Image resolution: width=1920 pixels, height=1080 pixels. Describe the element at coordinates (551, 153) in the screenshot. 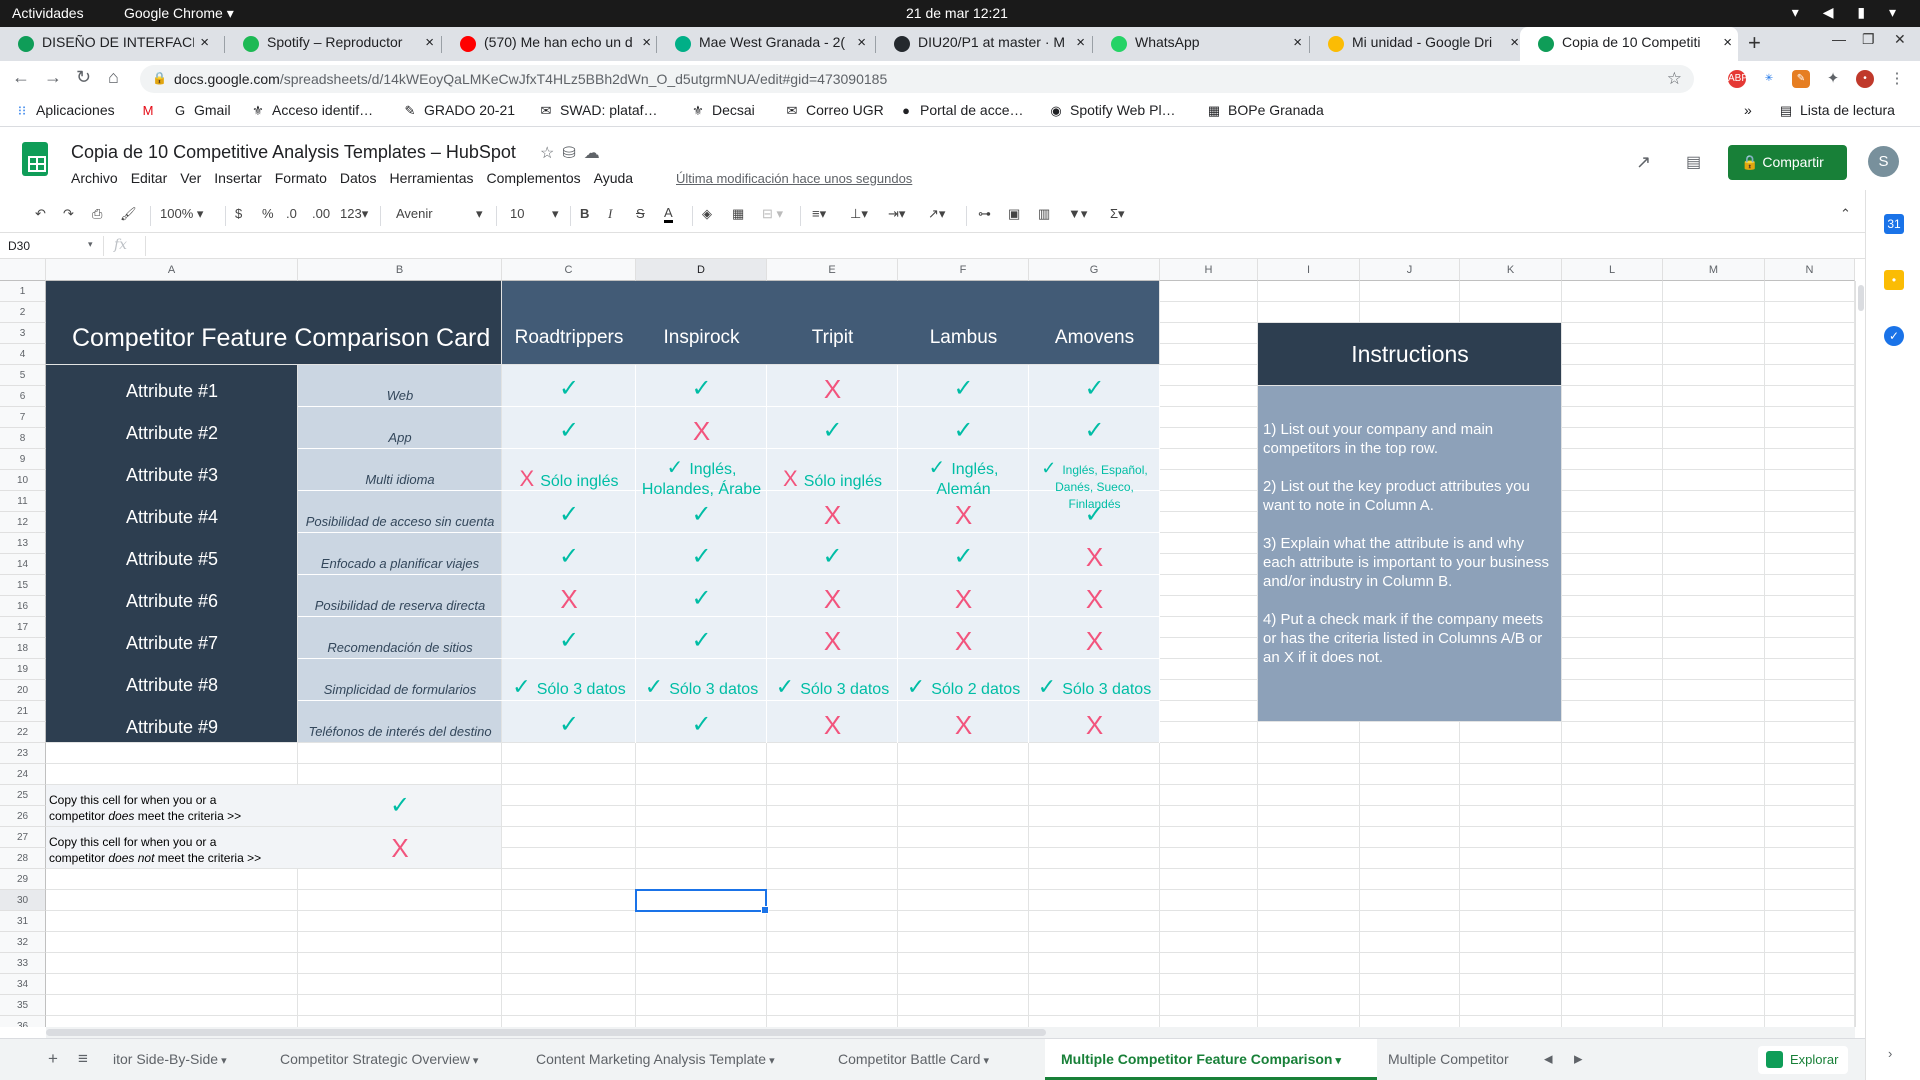

I see `star-icon: ☆` at that location.